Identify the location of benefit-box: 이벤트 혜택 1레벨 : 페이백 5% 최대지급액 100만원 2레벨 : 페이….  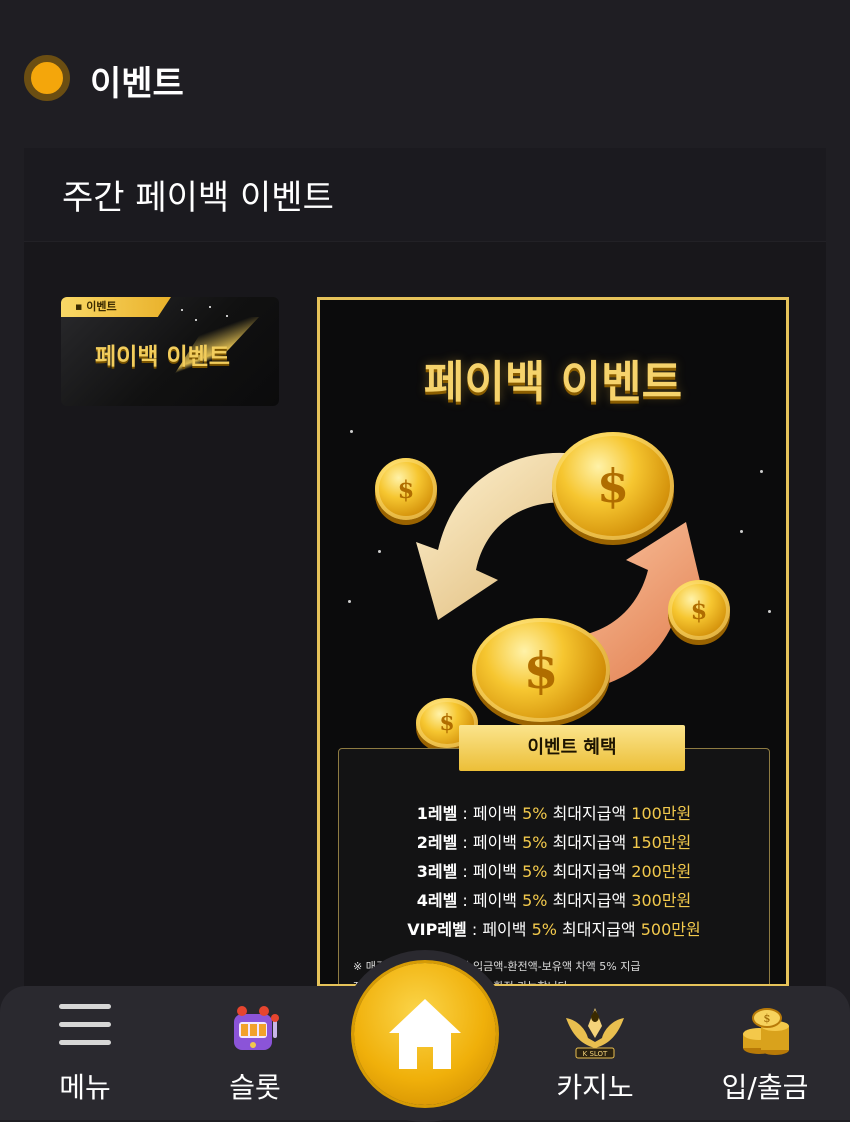
(554, 854).